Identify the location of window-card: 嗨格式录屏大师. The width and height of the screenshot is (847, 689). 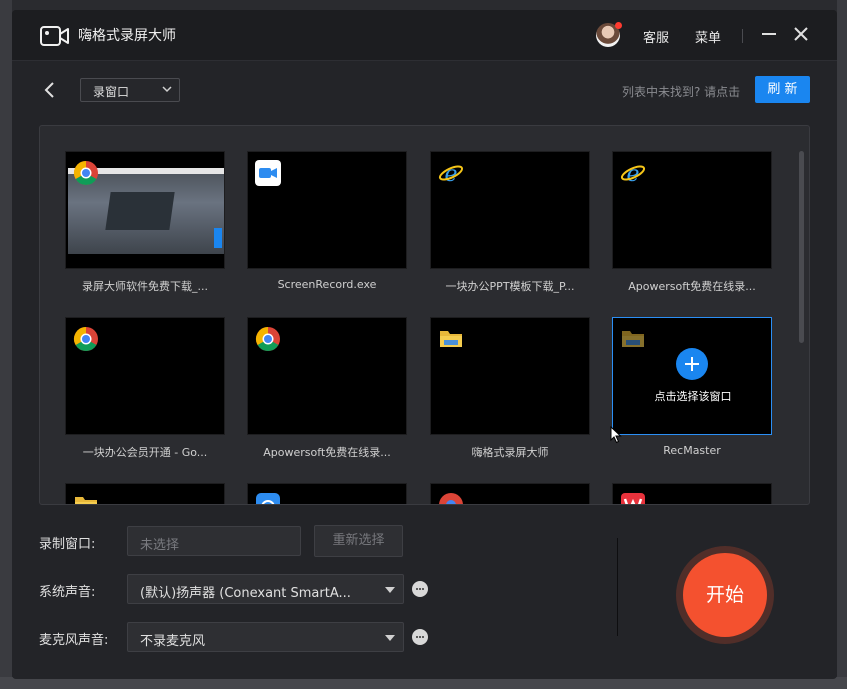
(510, 388).